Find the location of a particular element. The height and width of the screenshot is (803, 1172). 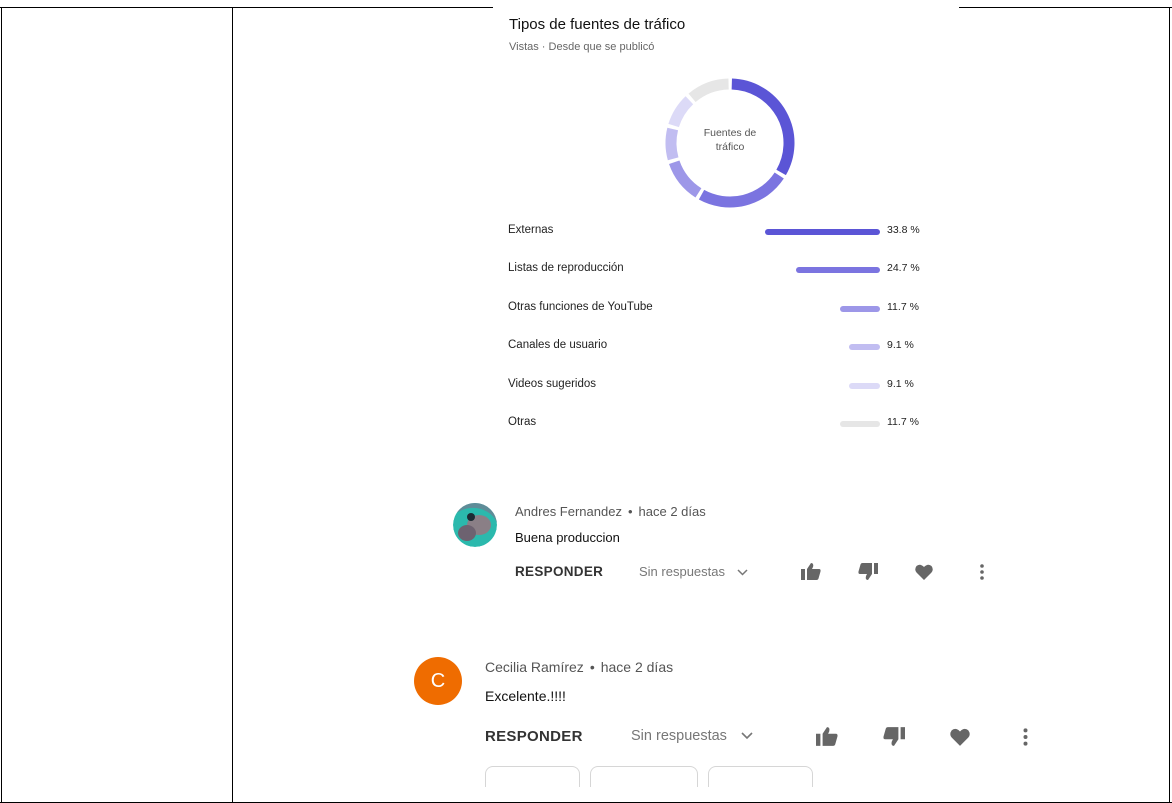

comment-text: Buena produccion is located at coordinates (567, 537).